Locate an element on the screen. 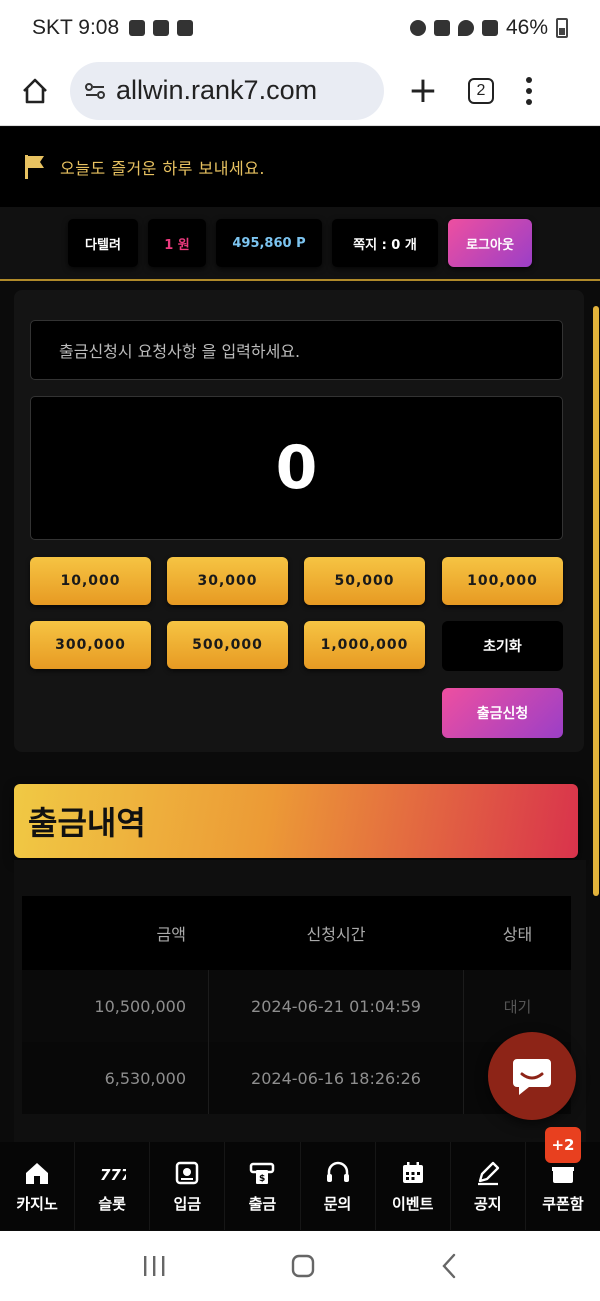 The width and height of the screenshot is (600, 1301). check-icon is located at coordinates (161, 28).